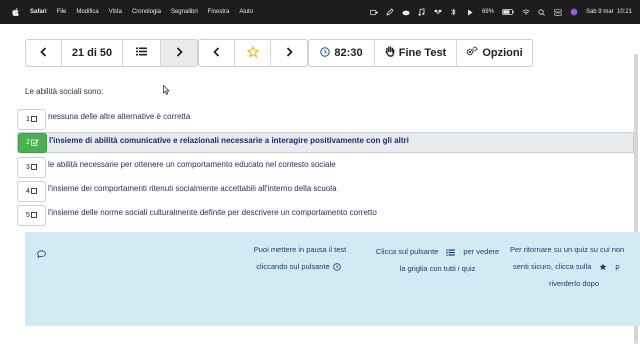 The height and width of the screenshot is (360, 640). I want to click on star-outline-icon, so click(252, 53).